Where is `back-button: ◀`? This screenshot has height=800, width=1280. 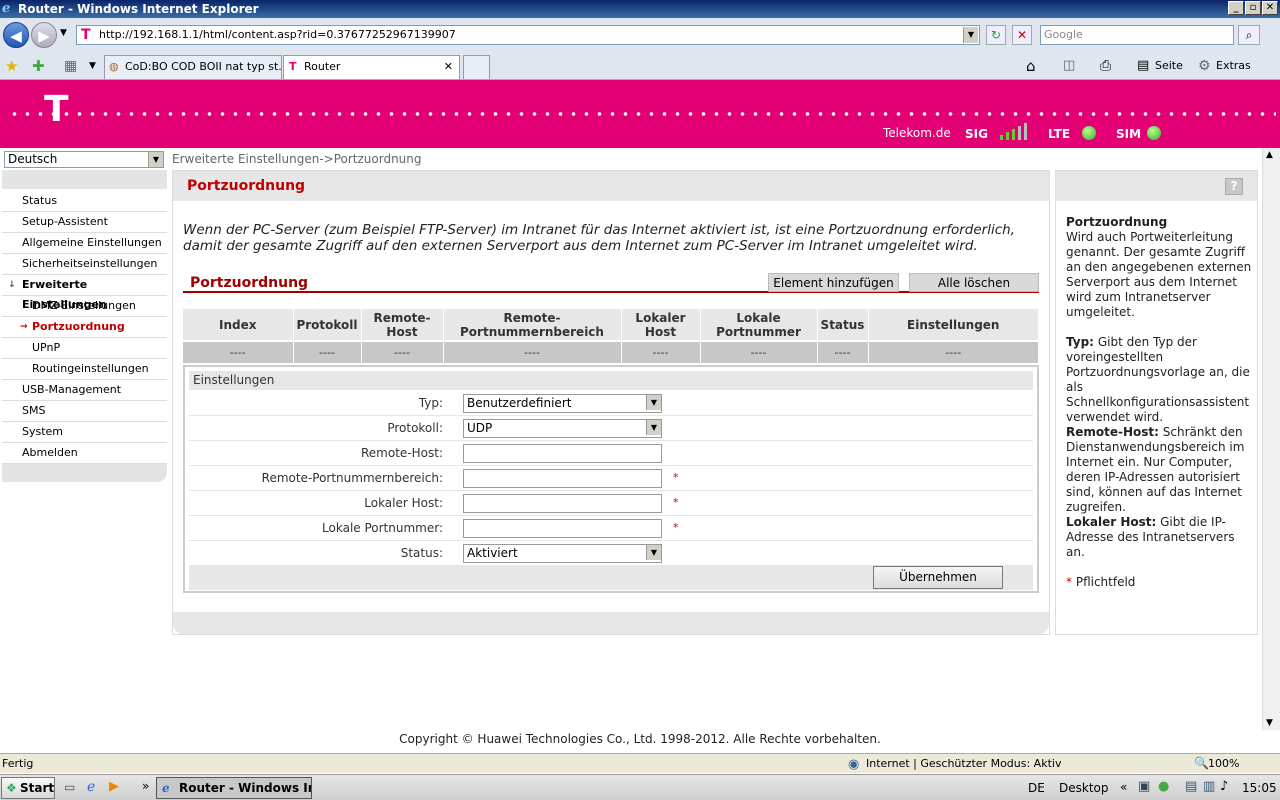
back-button: ◀ is located at coordinates (16, 35).